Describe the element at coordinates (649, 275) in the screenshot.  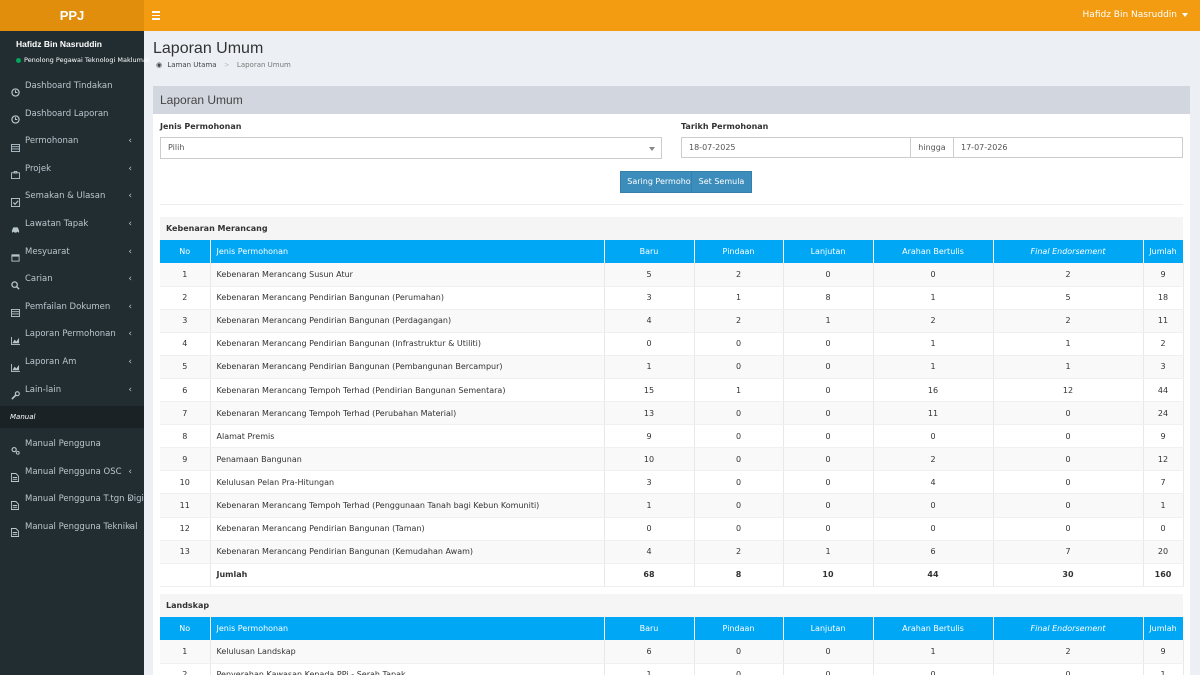
I see `table-cell: 5` at that location.